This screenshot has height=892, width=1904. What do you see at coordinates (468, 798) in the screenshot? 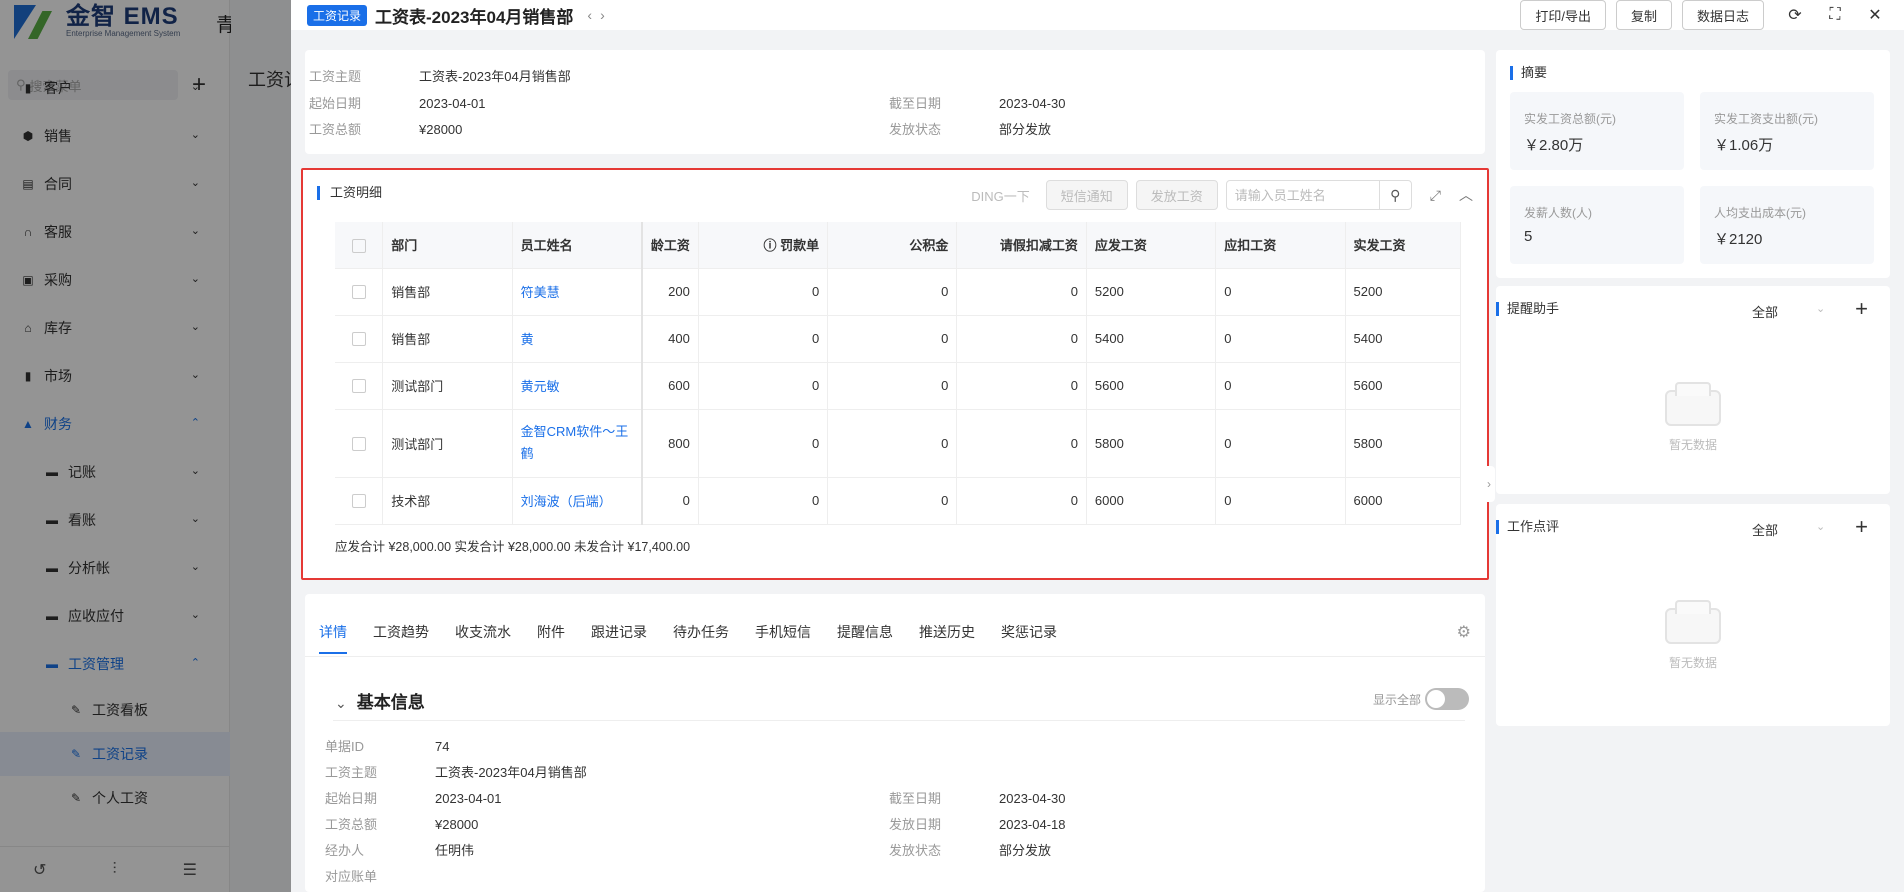
I see `field-value: 2023-04-01` at bounding box center [468, 798].